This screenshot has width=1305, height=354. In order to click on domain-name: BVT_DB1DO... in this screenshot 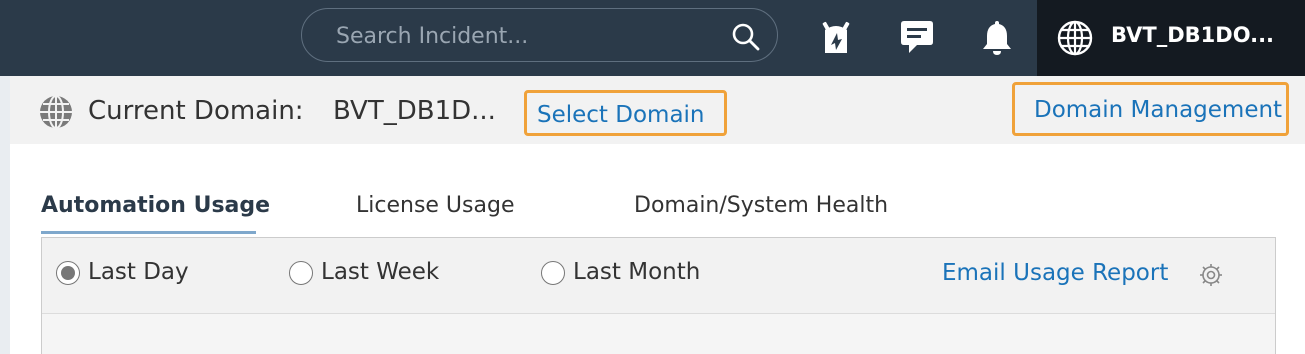, I will do `click(1193, 35)`.